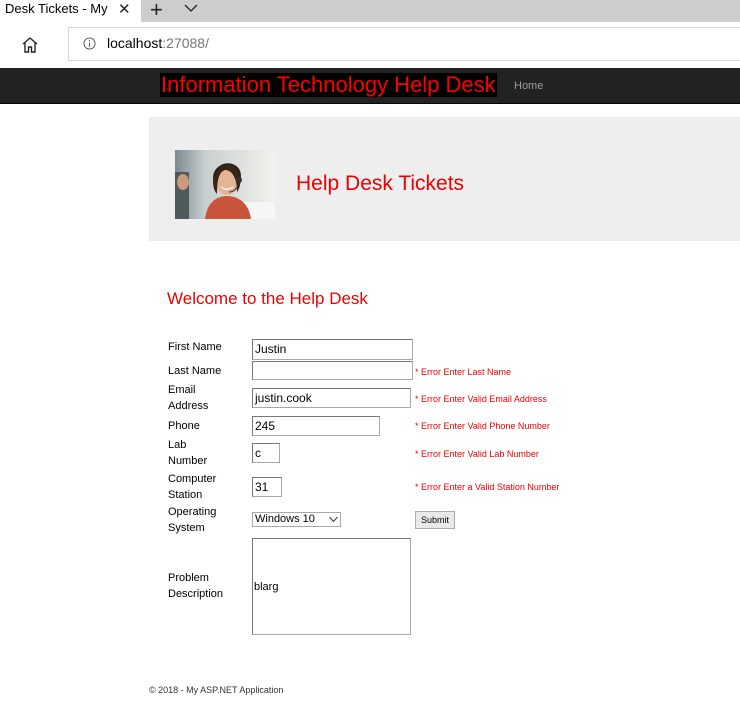  I want to click on site-navbar: Information Technology Help Desk Home, so click(370, 86).